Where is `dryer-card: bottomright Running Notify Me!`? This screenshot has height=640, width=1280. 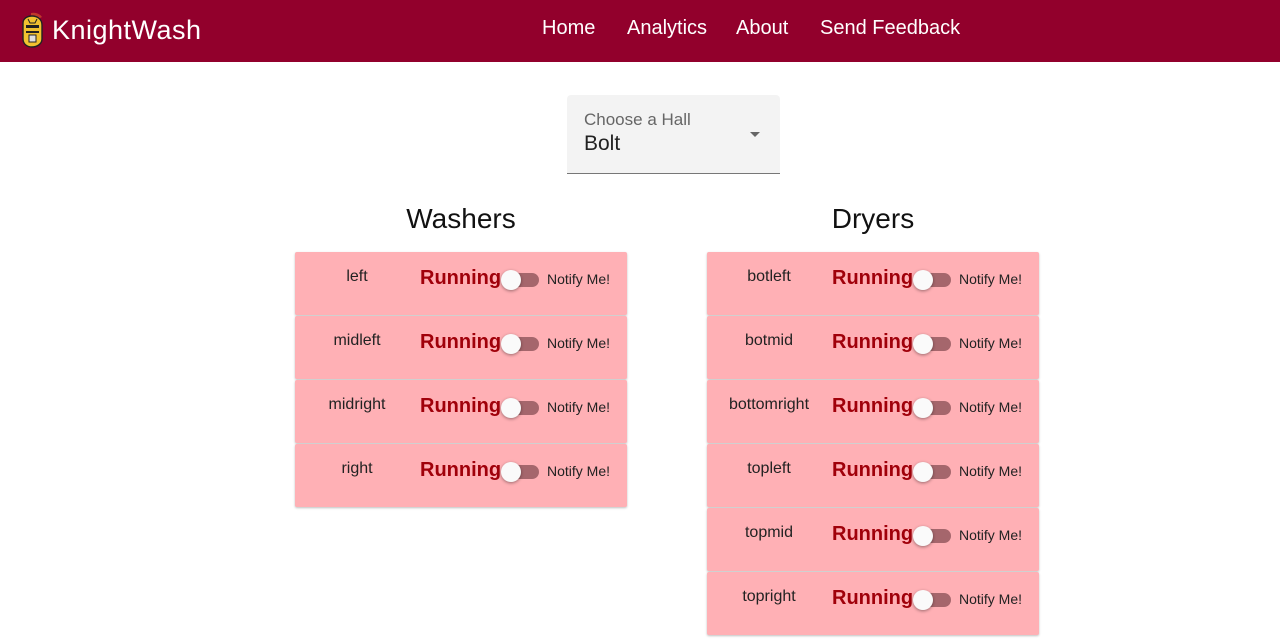
dryer-card: bottomright Running Notify Me! is located at coordinates (873, 411).